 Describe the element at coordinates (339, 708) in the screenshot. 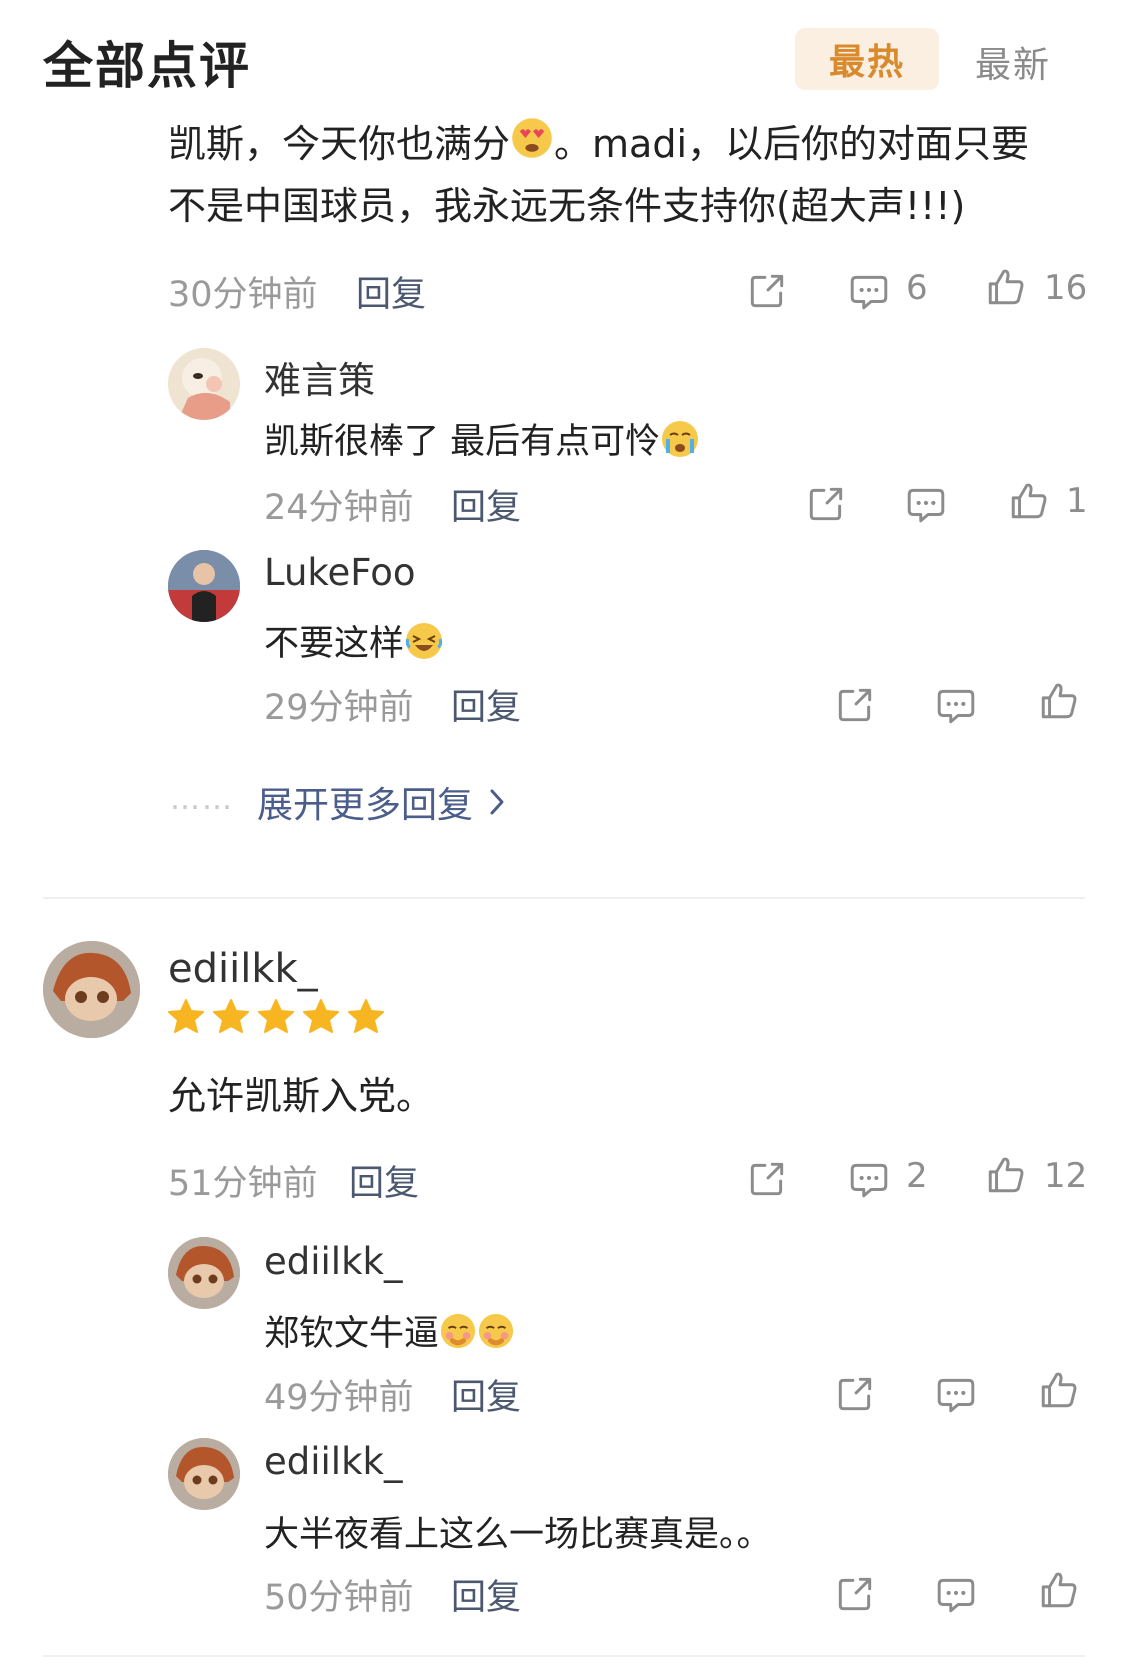

I see `reply-time: 29分钟前` at that location.